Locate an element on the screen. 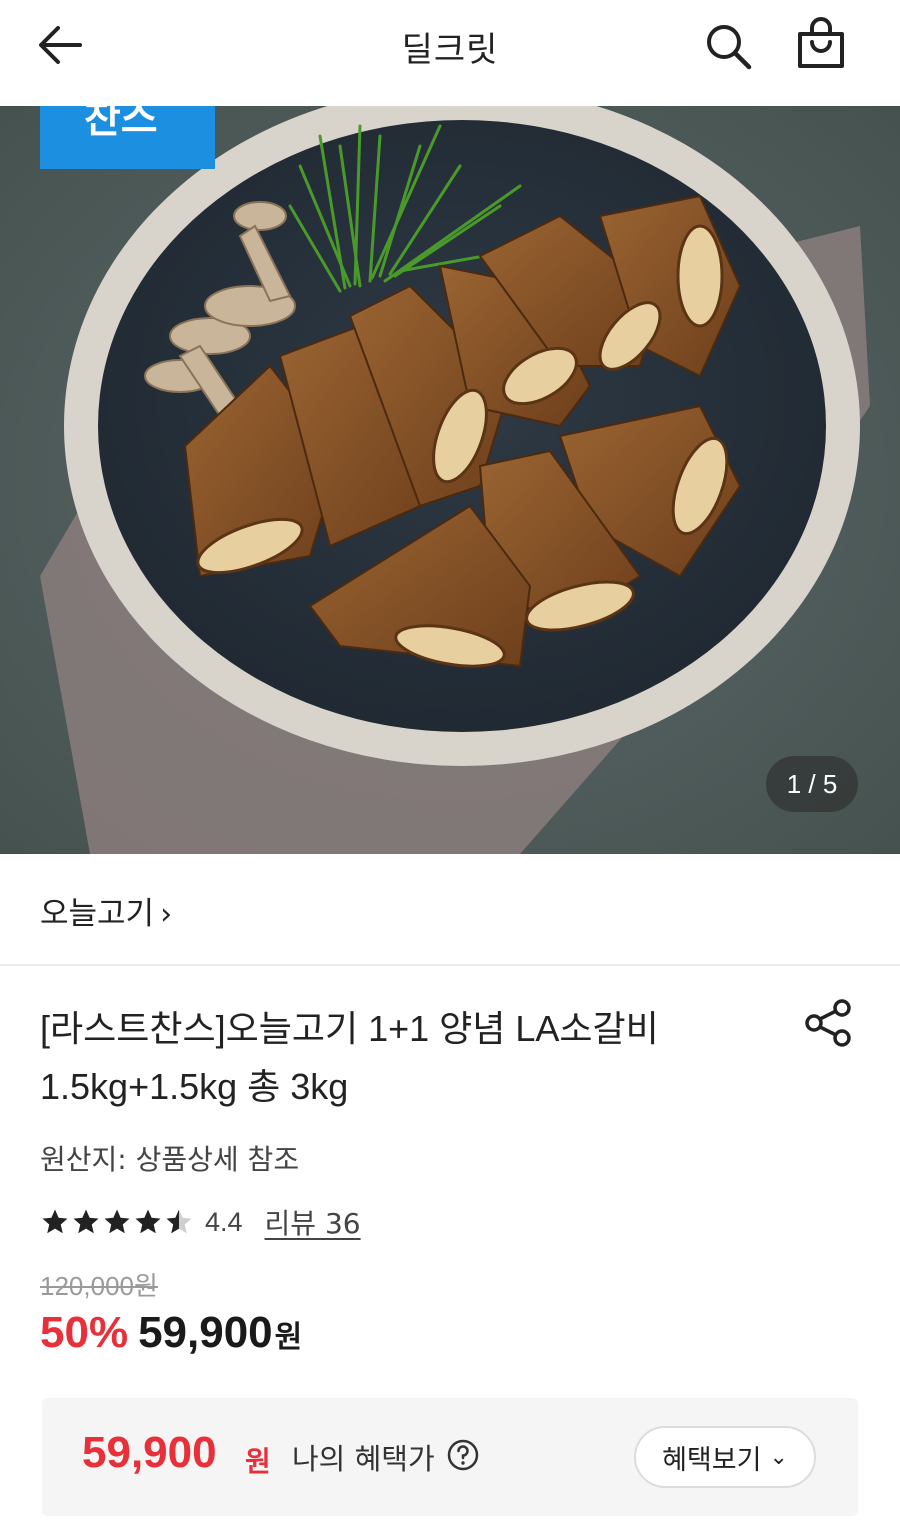  sale-price-row: 50% 59,900 원 is located at coordinates (171, 1333).